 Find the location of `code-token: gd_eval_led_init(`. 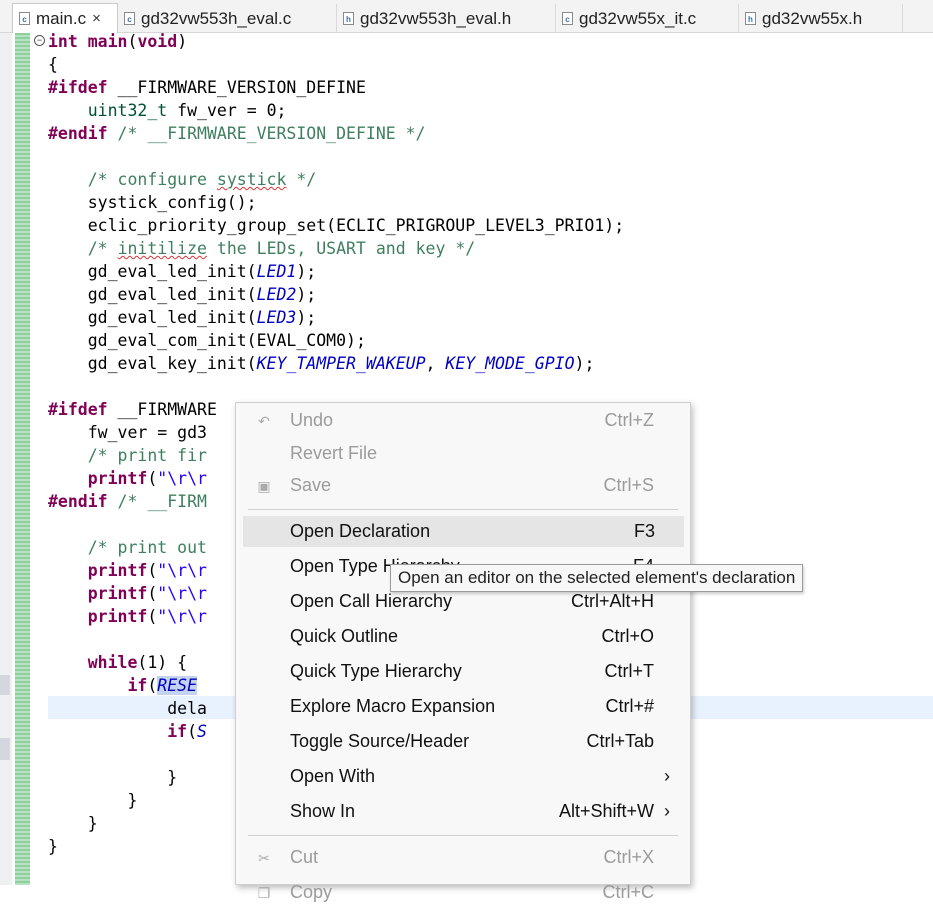

code-token: gd_eval_led_init( is located at coordinates (152, 317).